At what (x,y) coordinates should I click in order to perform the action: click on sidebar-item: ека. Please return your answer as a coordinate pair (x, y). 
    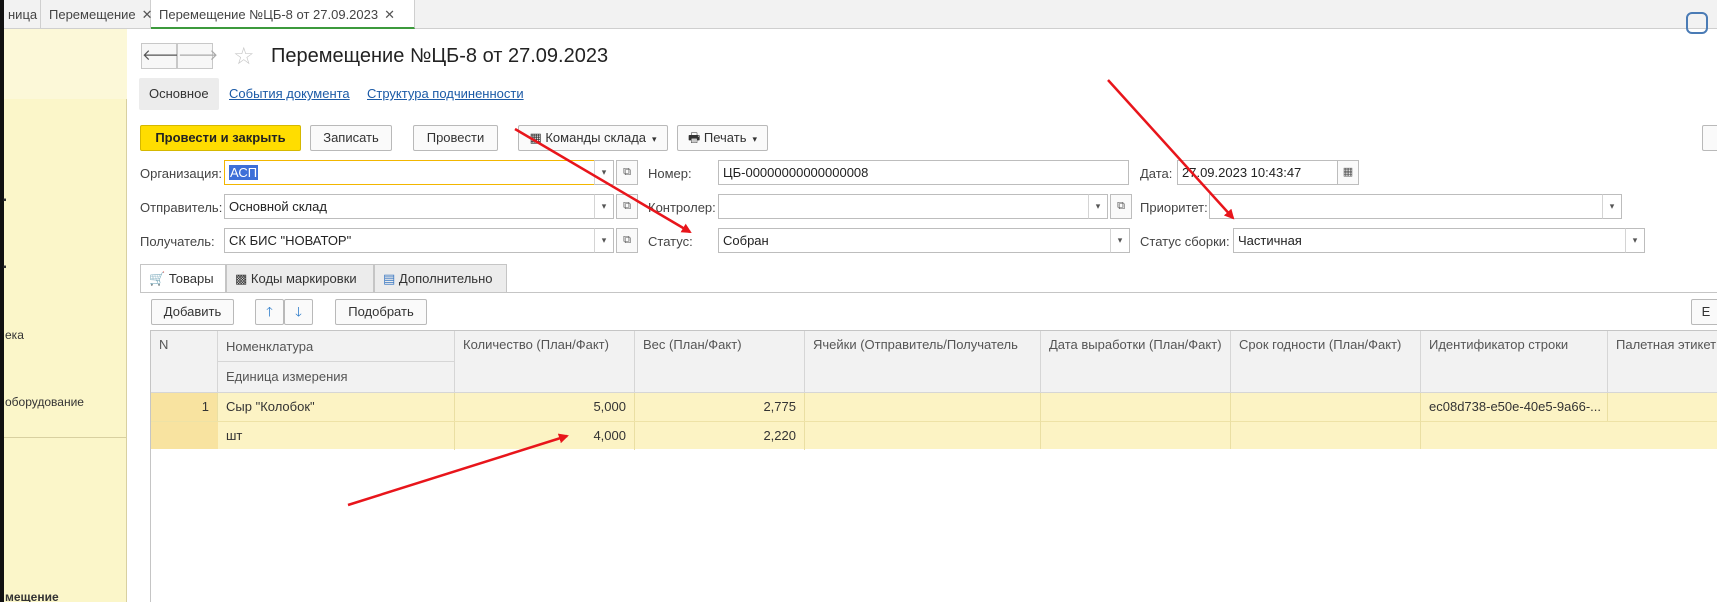
    Looking at the image, I should click on (14, 335).